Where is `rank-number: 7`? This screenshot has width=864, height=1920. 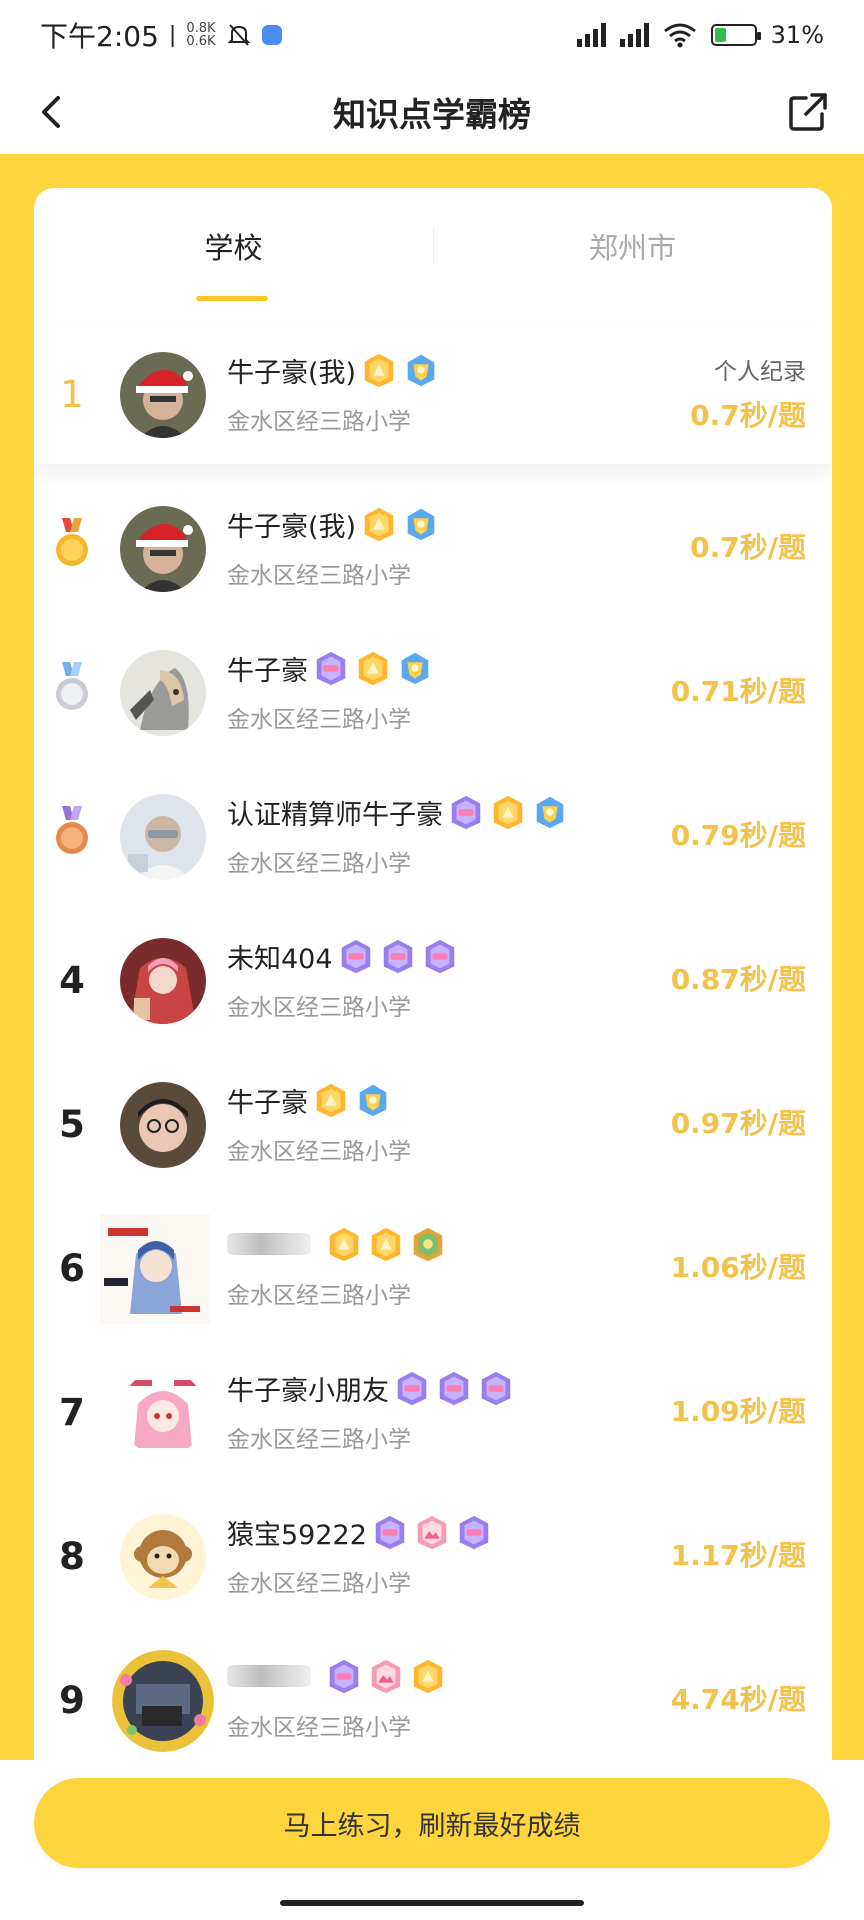 rank-number: 7 is located at coordinates (72, 1412).